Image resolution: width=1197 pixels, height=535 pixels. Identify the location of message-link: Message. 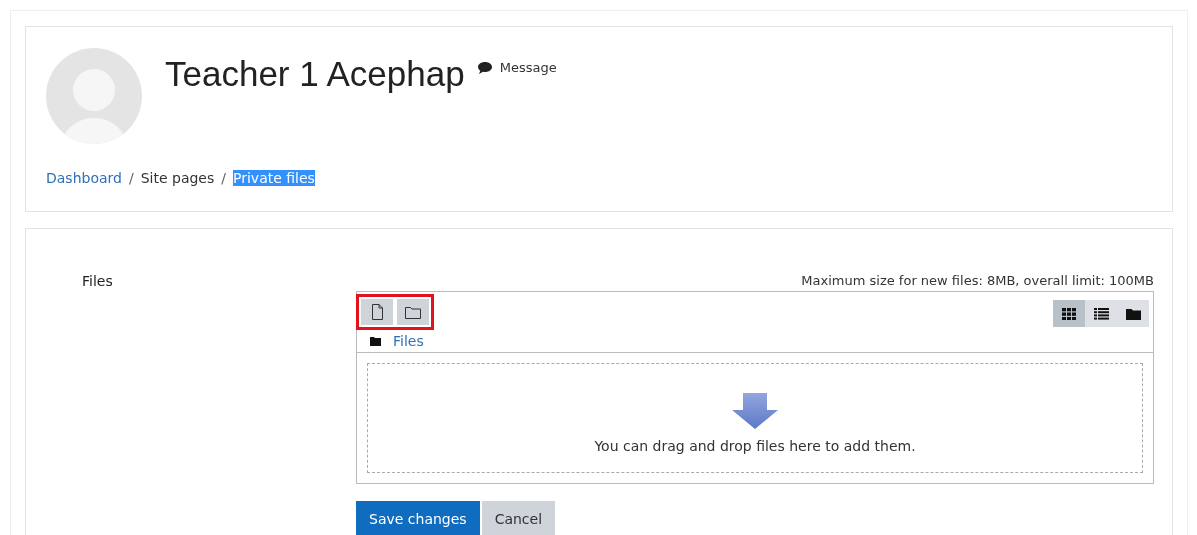
(516, 67).